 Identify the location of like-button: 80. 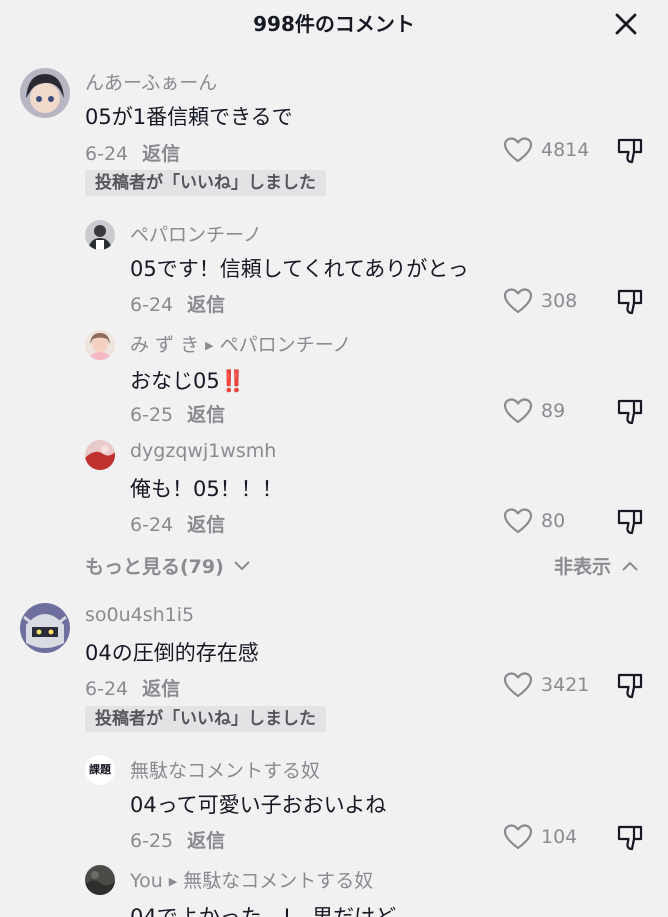
(534, 521).